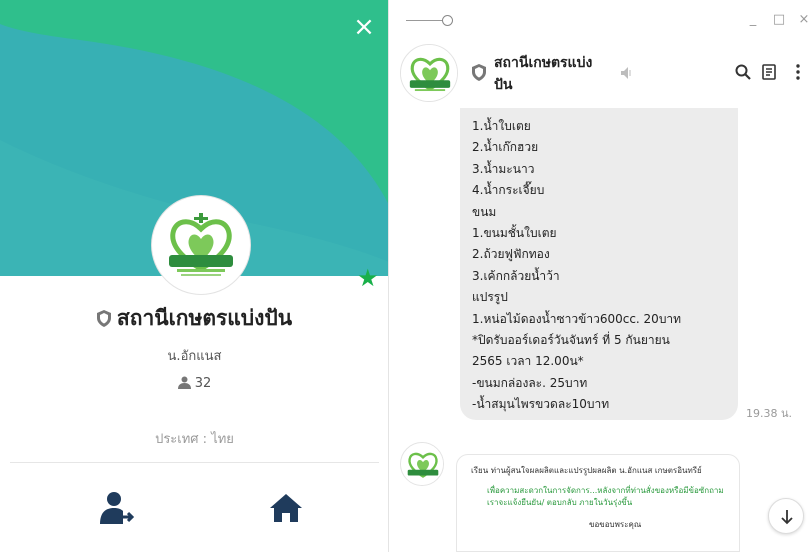 The image size is (809, 552). Describe the element at coordinates (369, 278) in the screenshot. I see `favorite-star-icon: ★` at that location.